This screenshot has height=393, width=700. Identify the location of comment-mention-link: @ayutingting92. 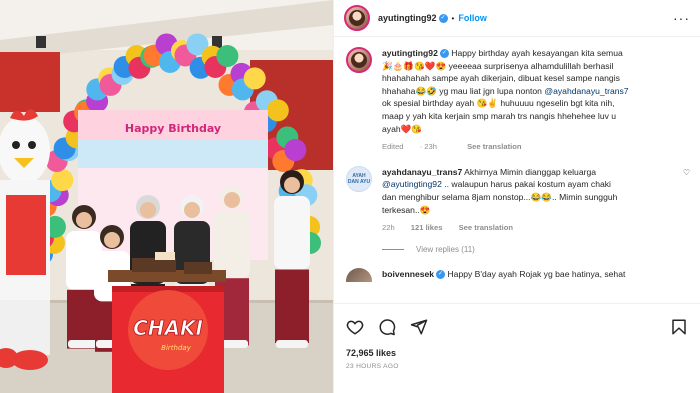
(412, 184).